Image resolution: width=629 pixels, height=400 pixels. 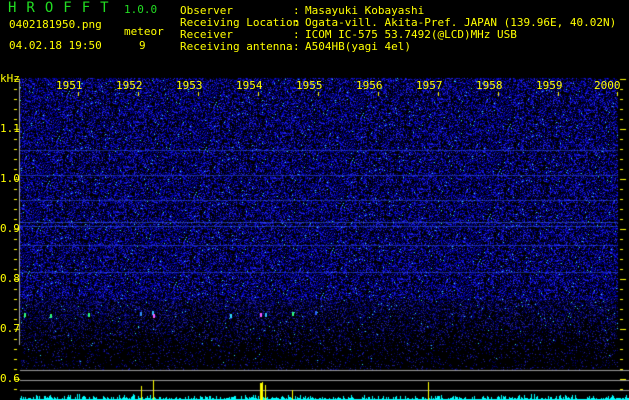 I want to click on filename: 0402181950.png, so click(x=55, y=24).